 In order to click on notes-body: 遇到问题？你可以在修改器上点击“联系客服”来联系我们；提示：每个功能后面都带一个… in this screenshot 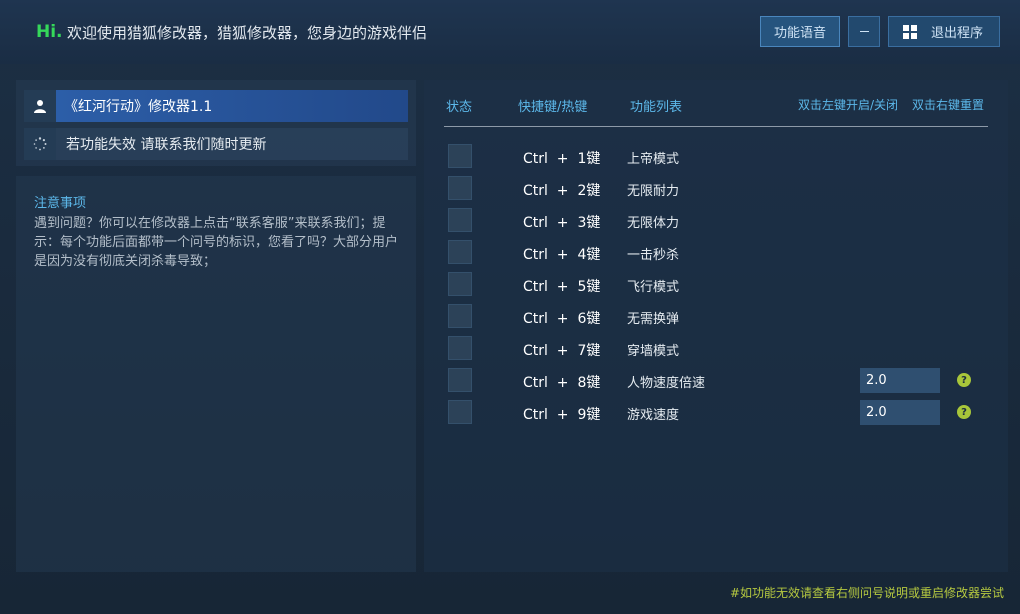, I will do `click(216, 242)`.